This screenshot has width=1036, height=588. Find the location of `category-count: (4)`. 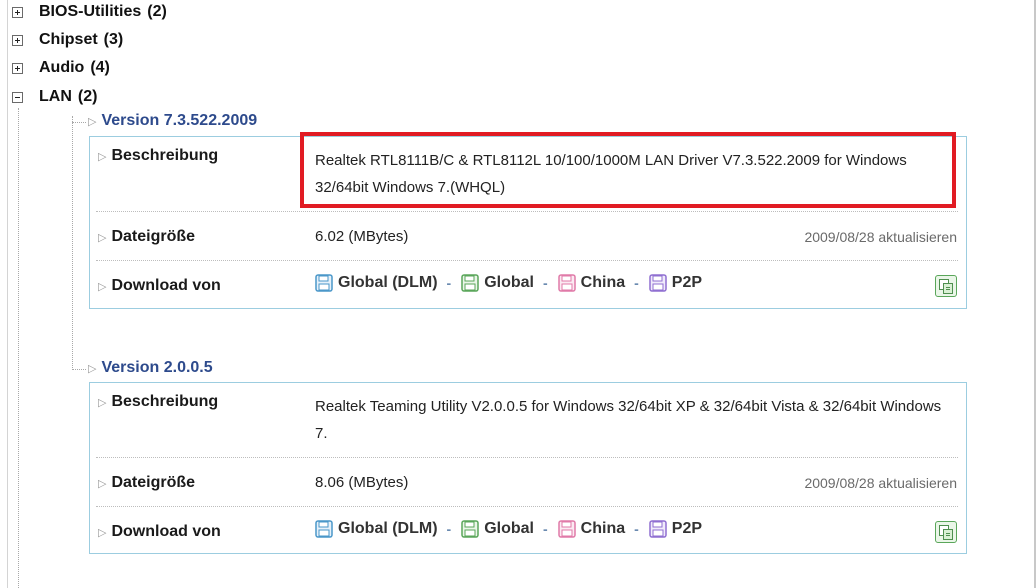

category-count: (4) is located at coordinates (100, 67).